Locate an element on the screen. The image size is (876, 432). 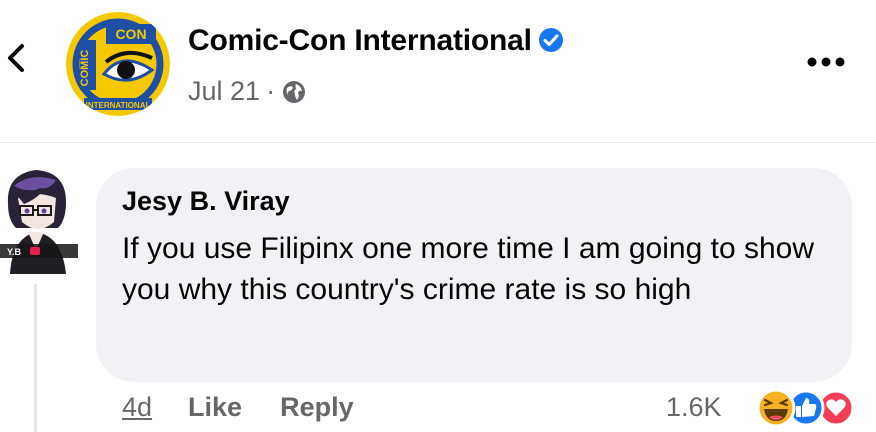
post-date: Jul 21 is located at coordinates (224, 91).